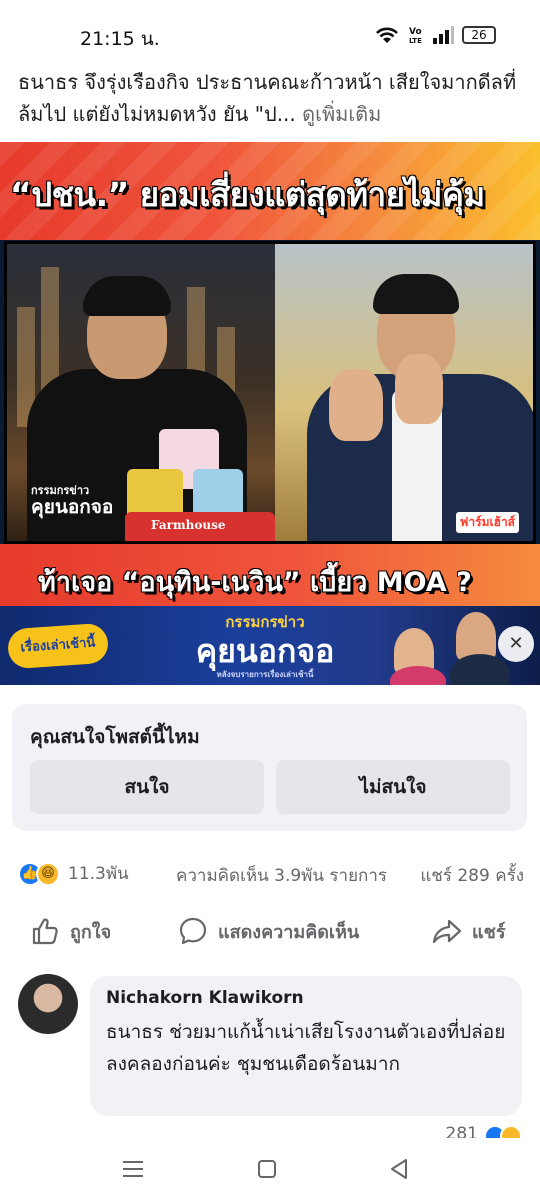 This screenshot has height=1200, width=540. Describe the element at coordinates (147, 787) in the screenshot. I see `interested-button: สนใจ` at that location.